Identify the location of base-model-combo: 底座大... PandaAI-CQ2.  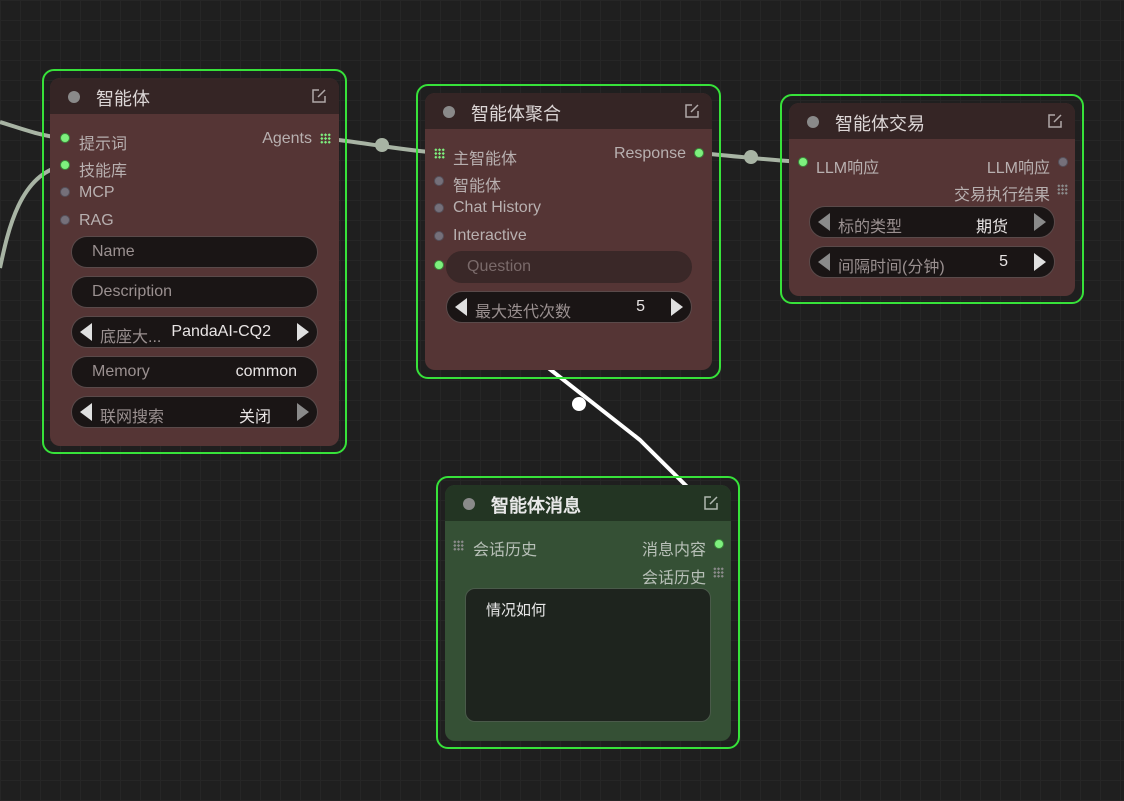
(194, 332).